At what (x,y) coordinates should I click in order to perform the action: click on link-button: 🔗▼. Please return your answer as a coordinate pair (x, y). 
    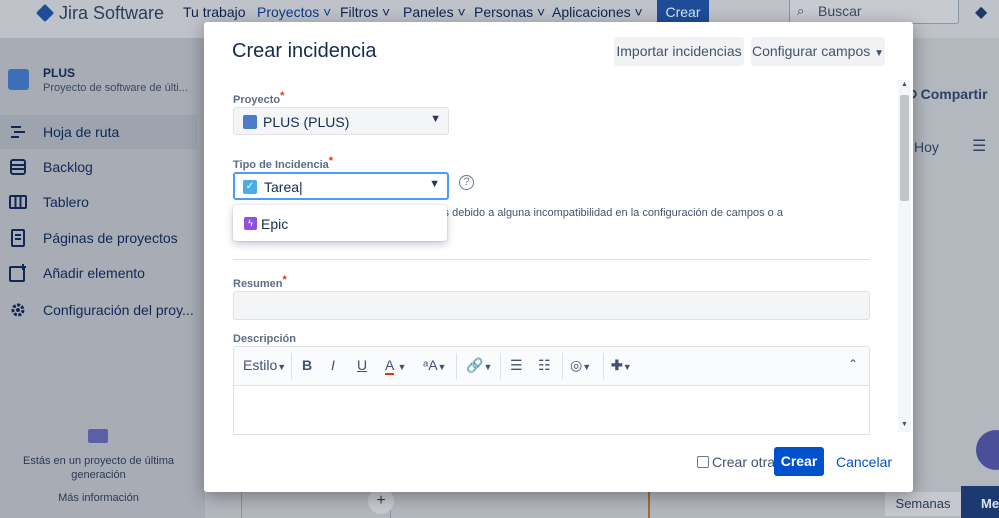
    Looking at the image, I should click on (479, 365).